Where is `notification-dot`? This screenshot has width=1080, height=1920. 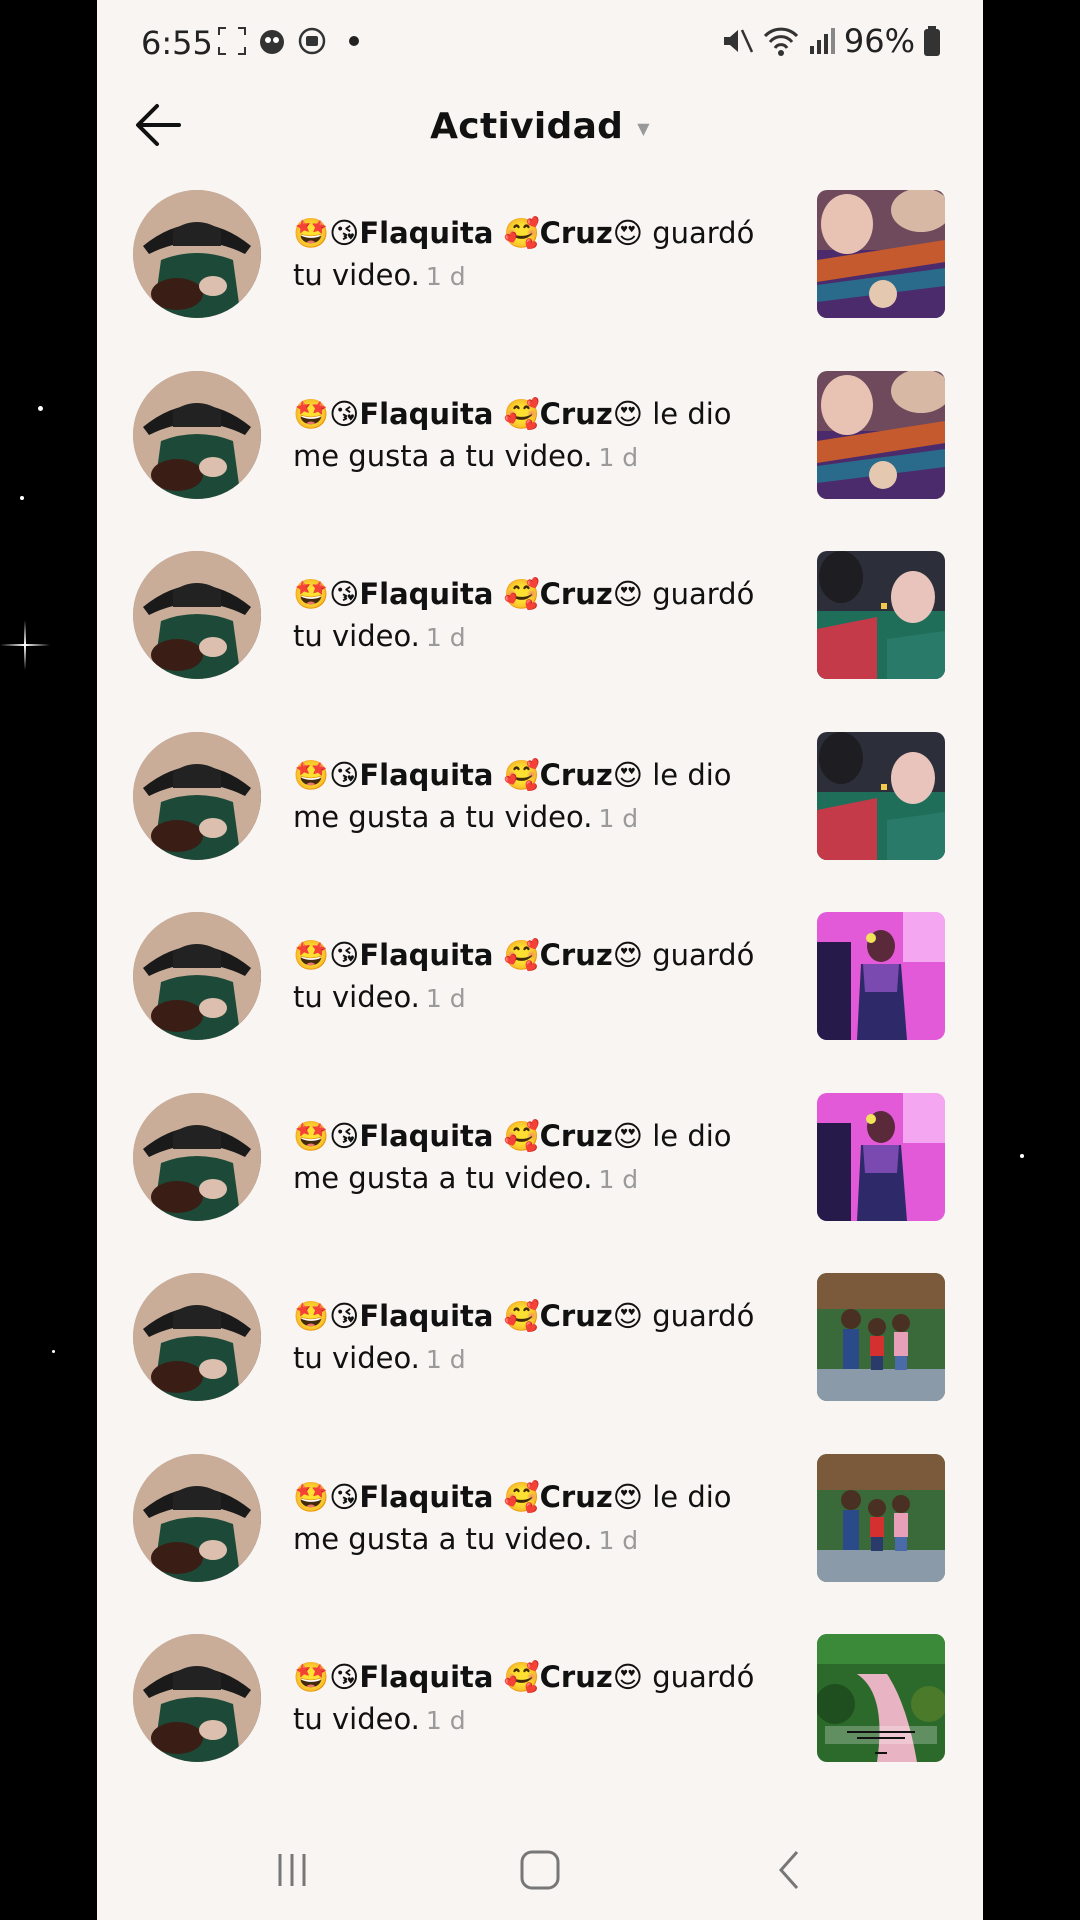 notification-dot is located at coordinates (354, 41).